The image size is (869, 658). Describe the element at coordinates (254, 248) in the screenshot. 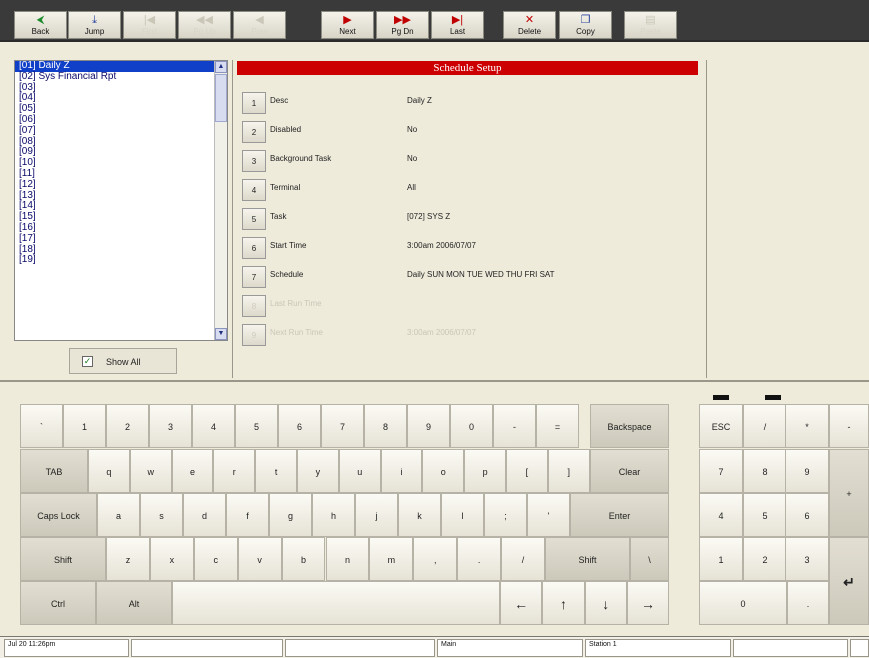

I see `row-6-button: 6` at that location.